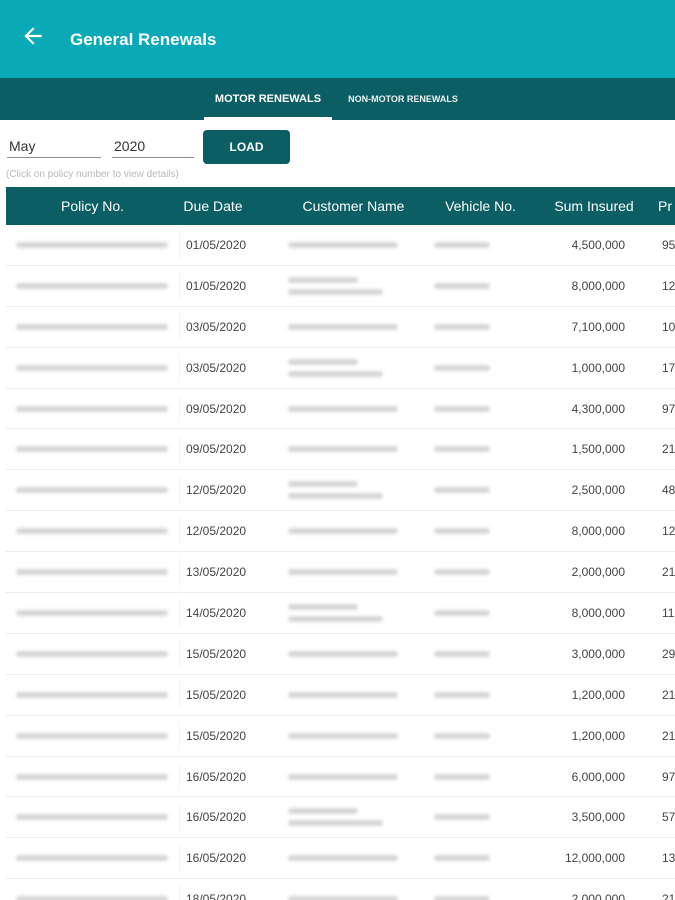 The height and width of the screenshot is (900, 675). What do you see at coordinates (216, 408) in the screenshot?
I see `due-date-cell: 09/05/2020` at bounding box center [216, 408].